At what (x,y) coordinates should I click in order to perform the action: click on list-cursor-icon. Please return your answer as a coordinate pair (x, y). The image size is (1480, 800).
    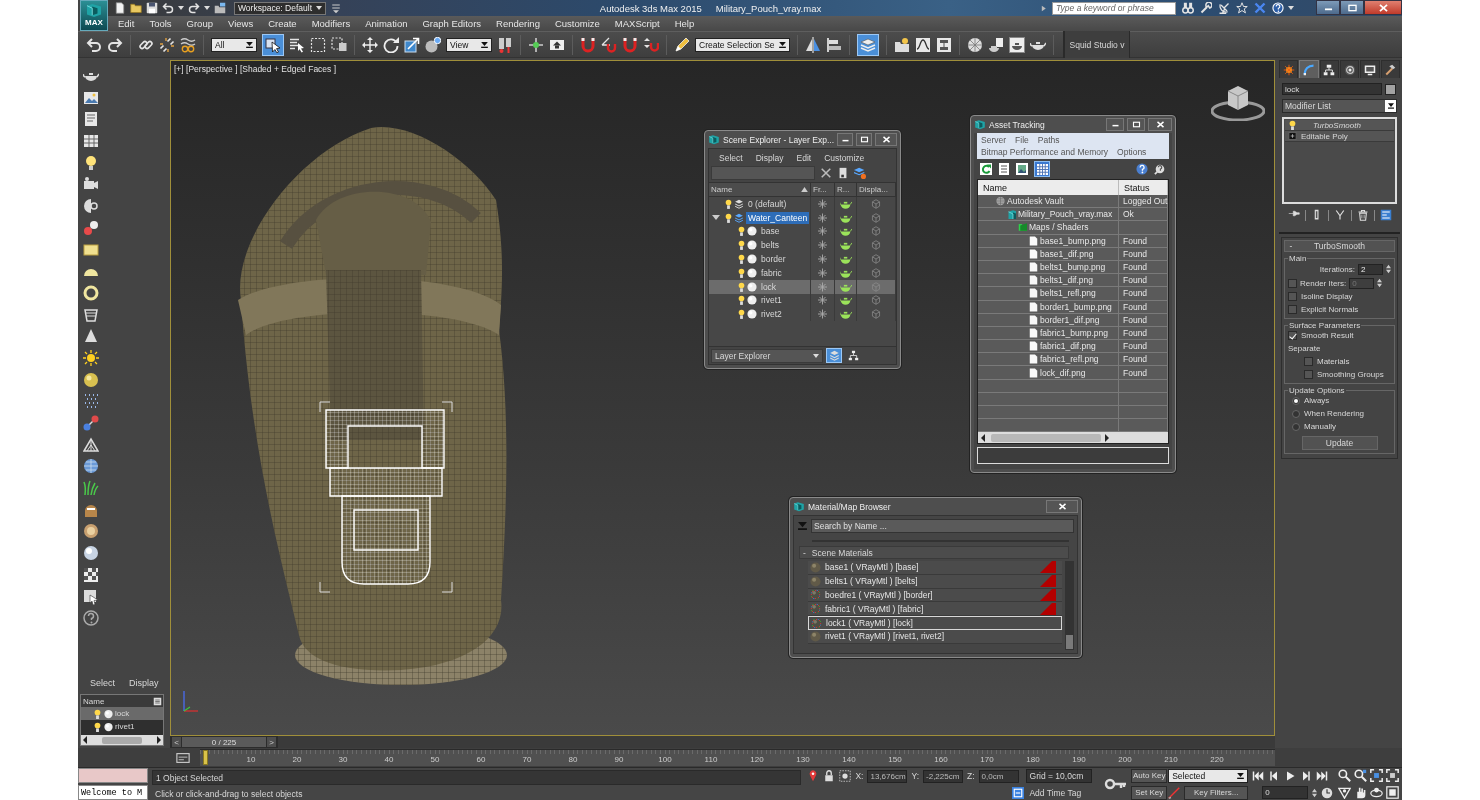
    Looking at the image, I should click on (297, 44).